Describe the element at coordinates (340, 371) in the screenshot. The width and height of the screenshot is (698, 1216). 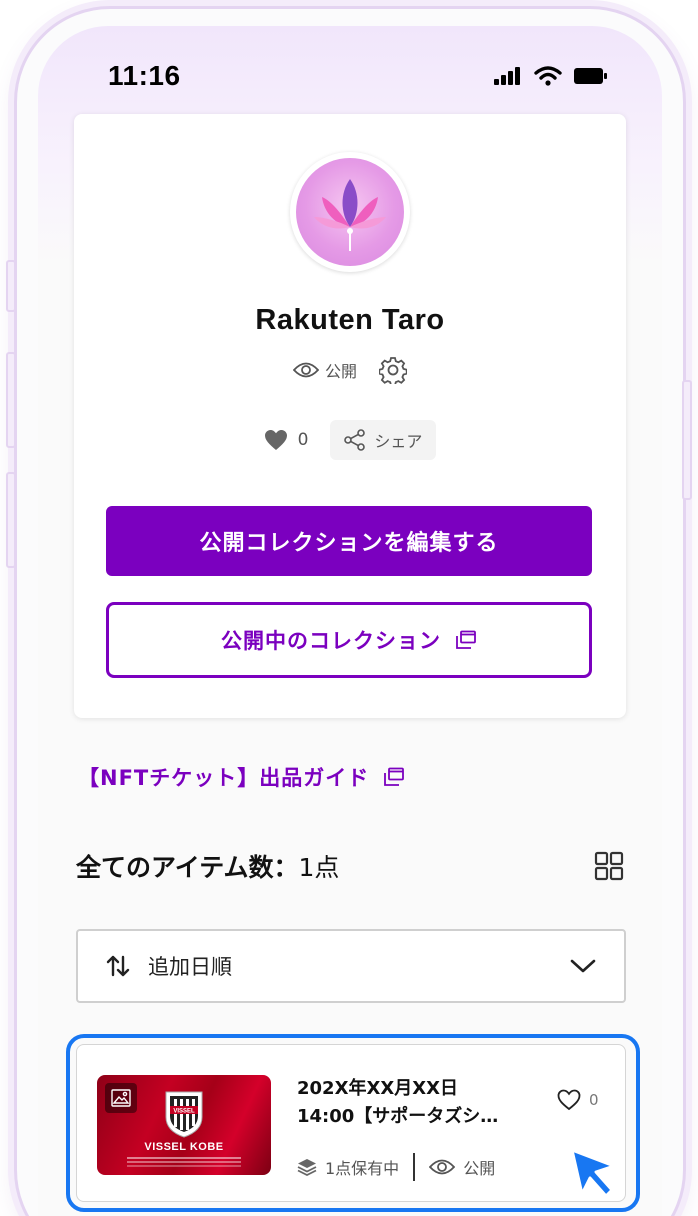
I see `visibility-label: 公開` at that location.